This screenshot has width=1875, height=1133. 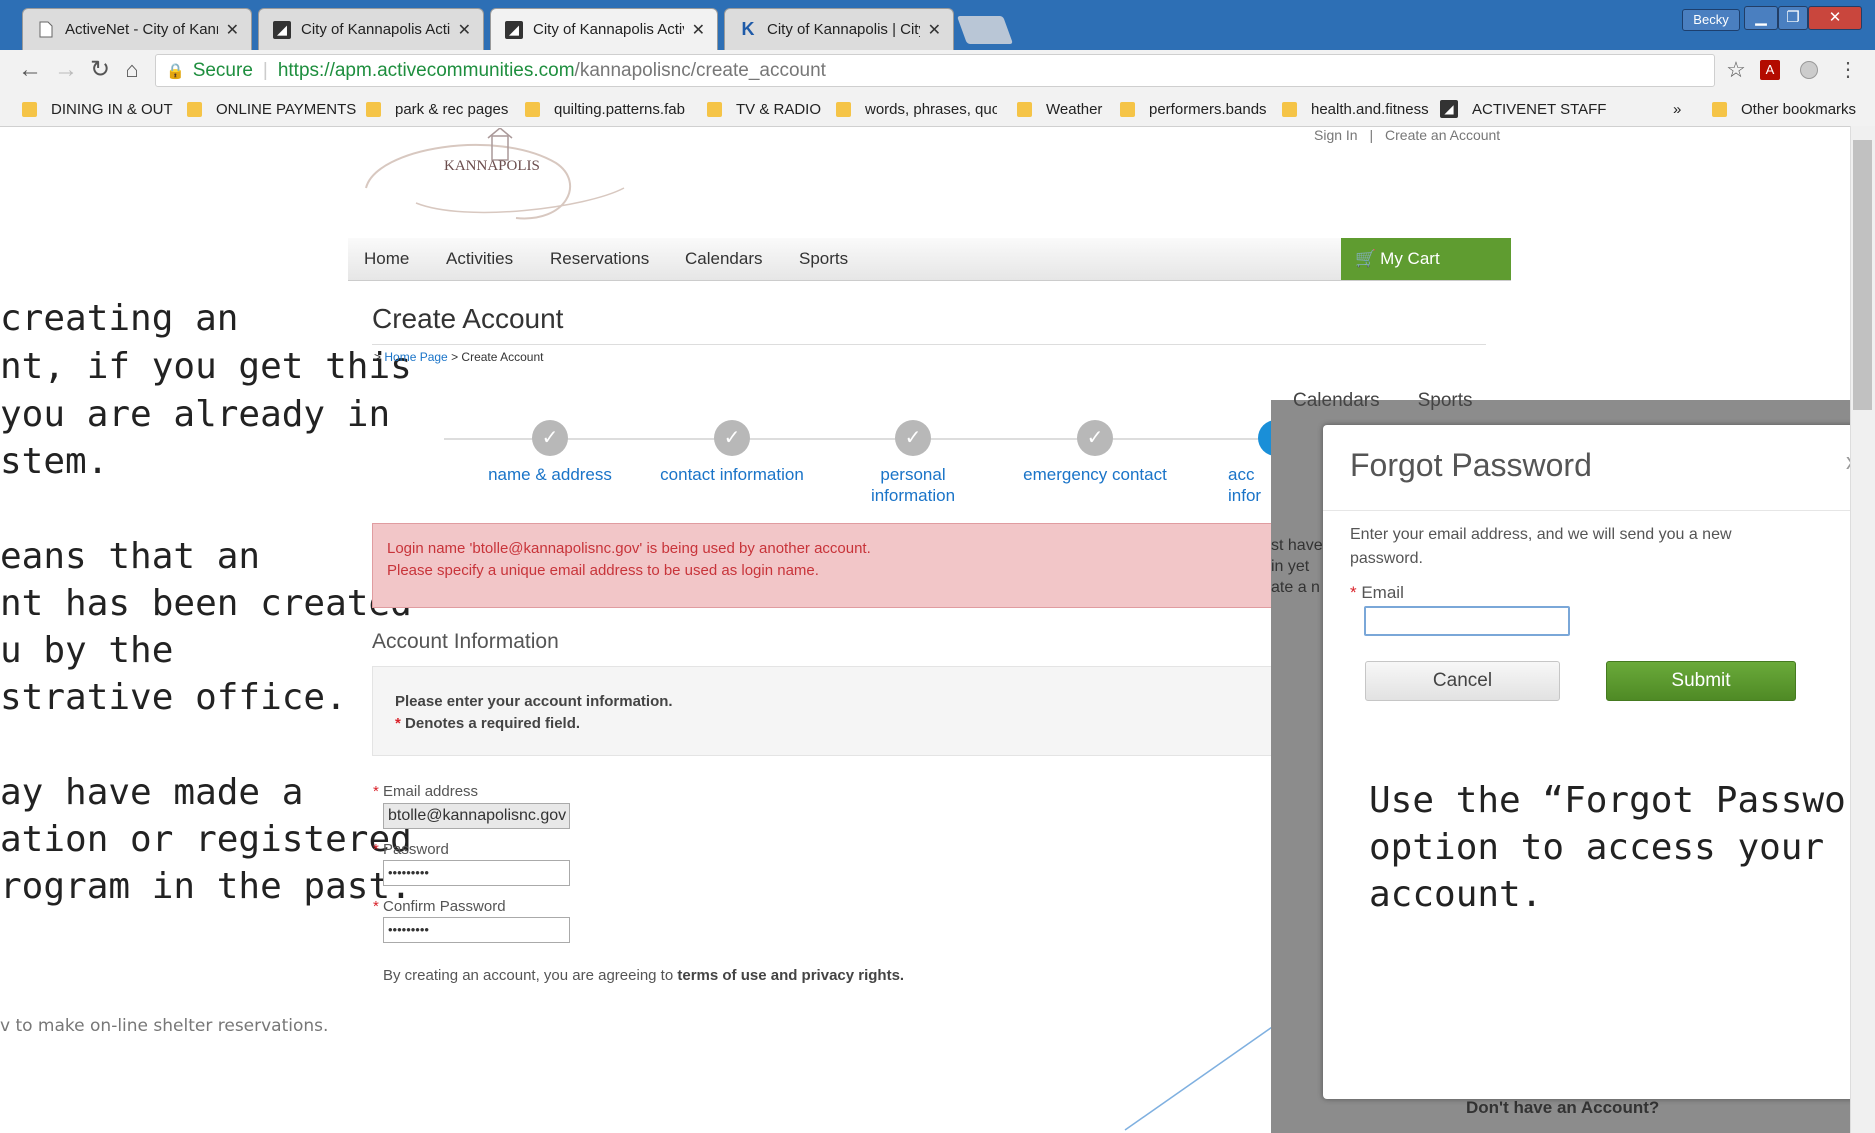 What do you see at coordinates (132, 70) in the screenshot?
I see `home-icon: ⌂` at bounding box center [132, 70].